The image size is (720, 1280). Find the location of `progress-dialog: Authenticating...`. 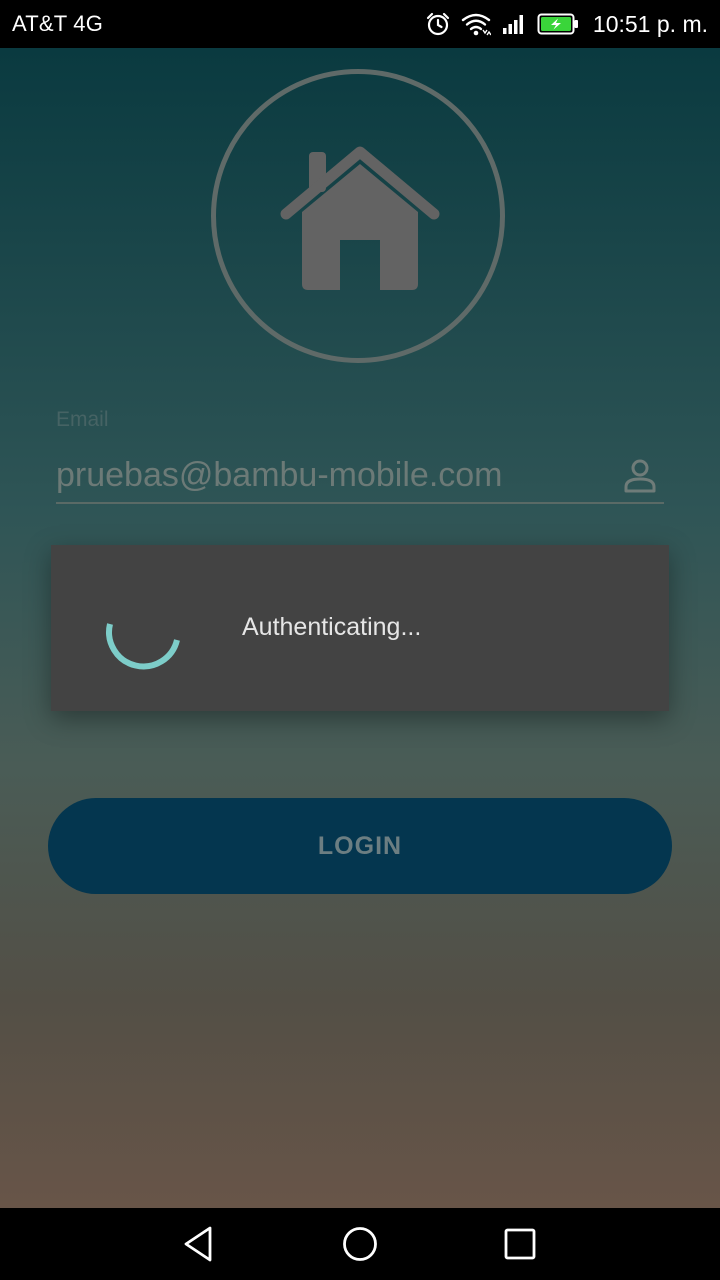

progress-dialog: Authenticating... is located at coordinates (360, 628).